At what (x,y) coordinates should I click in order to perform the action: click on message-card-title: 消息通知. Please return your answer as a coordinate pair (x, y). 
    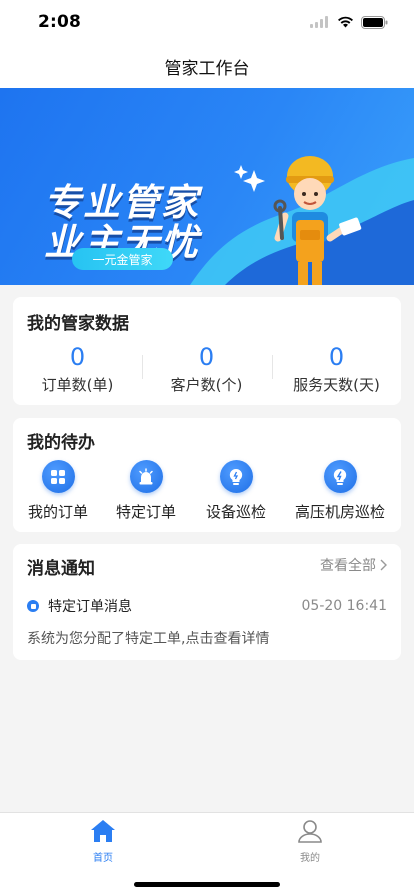
    Looking at the image, I should click on (61, 569).